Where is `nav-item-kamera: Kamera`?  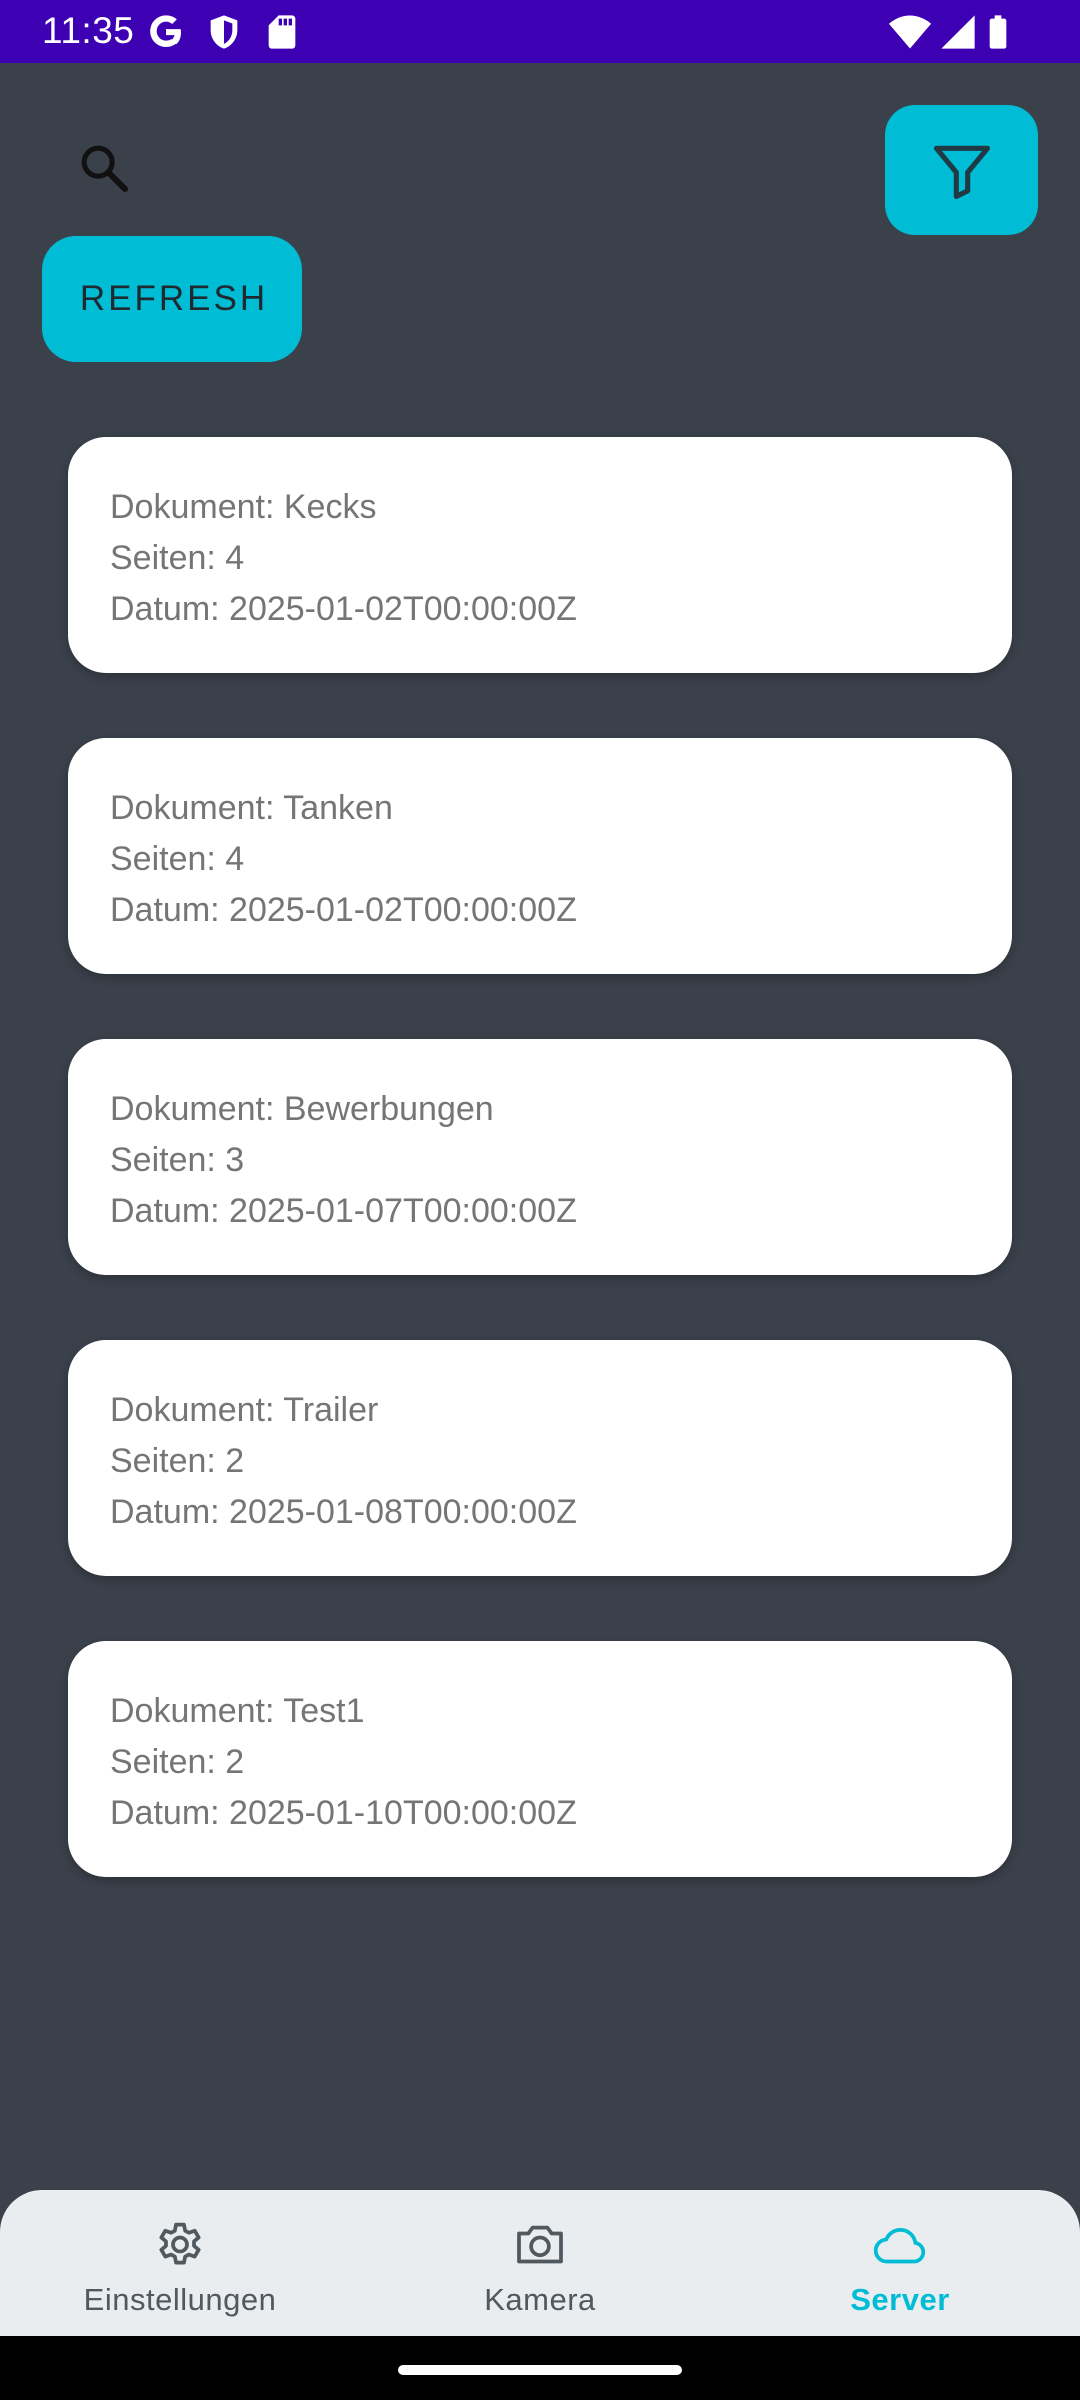
nav-item-kamera: Kamera is located at coordinates (540, 2263).